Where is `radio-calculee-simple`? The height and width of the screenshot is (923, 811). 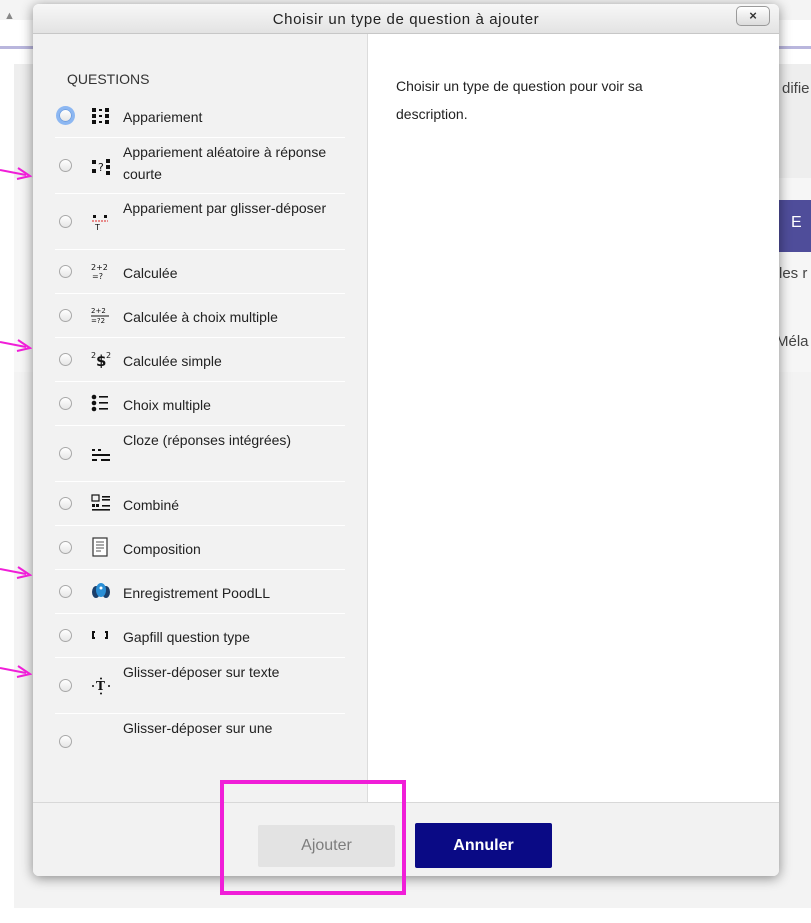 radio-calculee-simple is located at coordinates (65, 359).